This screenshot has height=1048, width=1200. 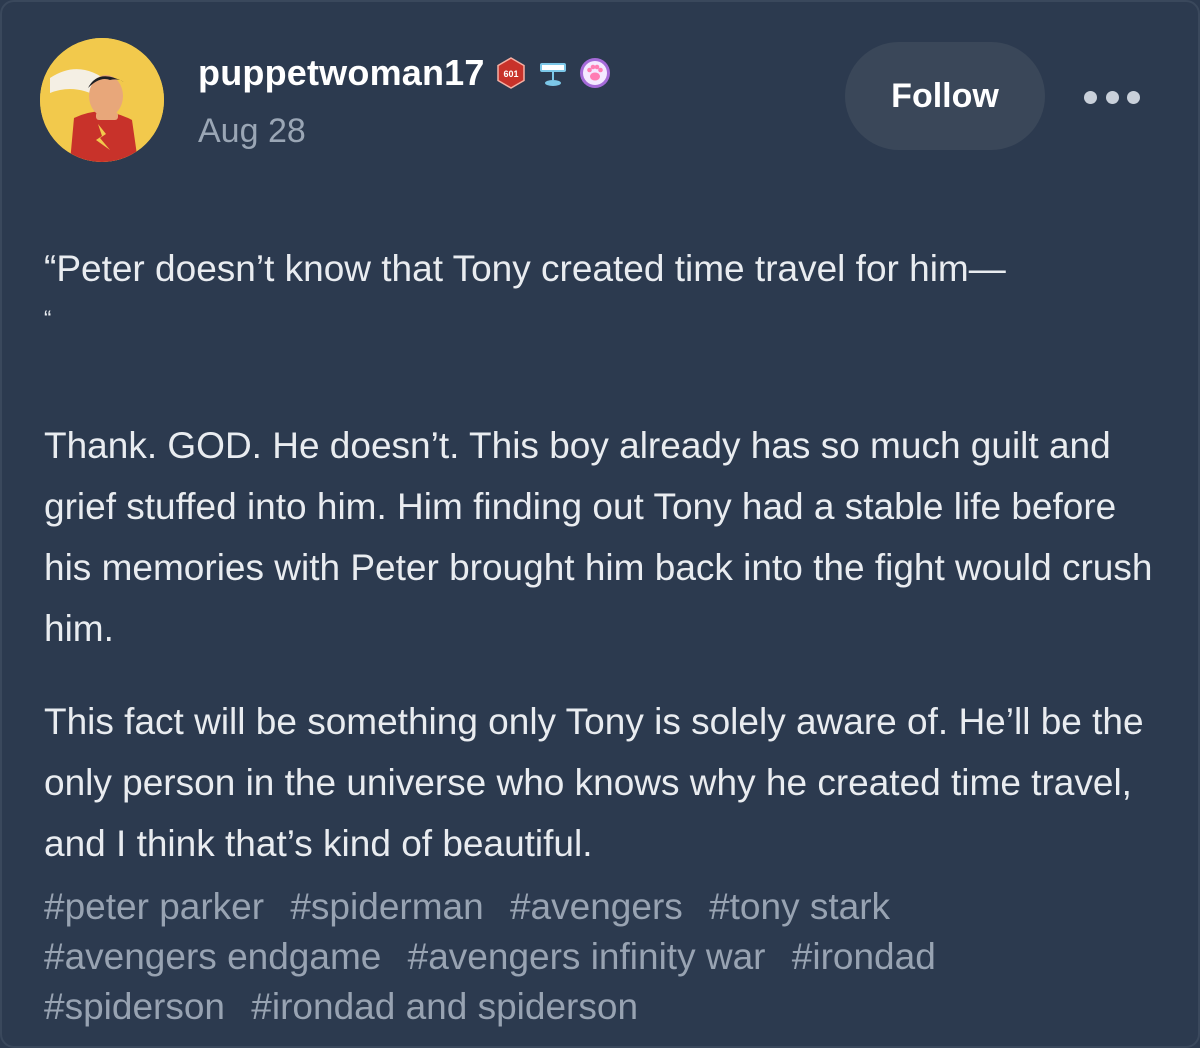 What do you see at coordinates (444, 1006) in the screenshot?
I see `tag-link: #irondad and spiderson` at bounding box center [444, 1006].